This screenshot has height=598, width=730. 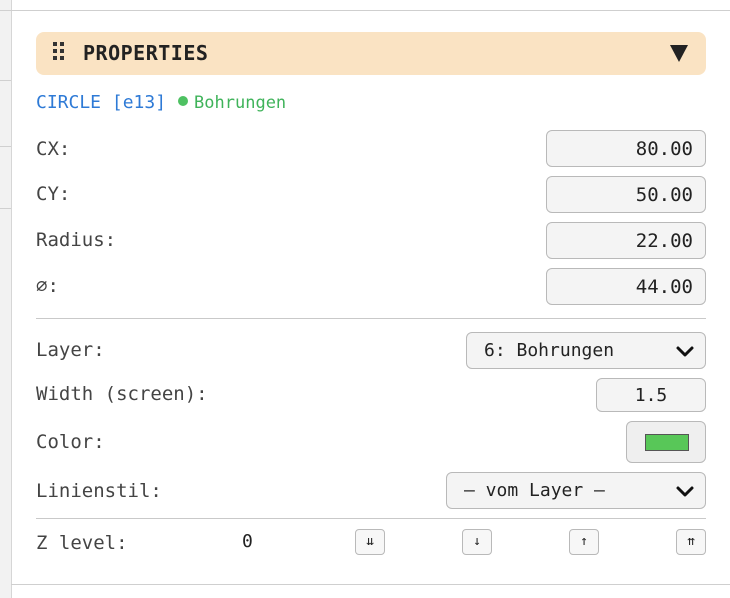 What do you see at coordinates (626, 148) in the screenshot?
I see `cx-field` at bounding box center [626, 148].